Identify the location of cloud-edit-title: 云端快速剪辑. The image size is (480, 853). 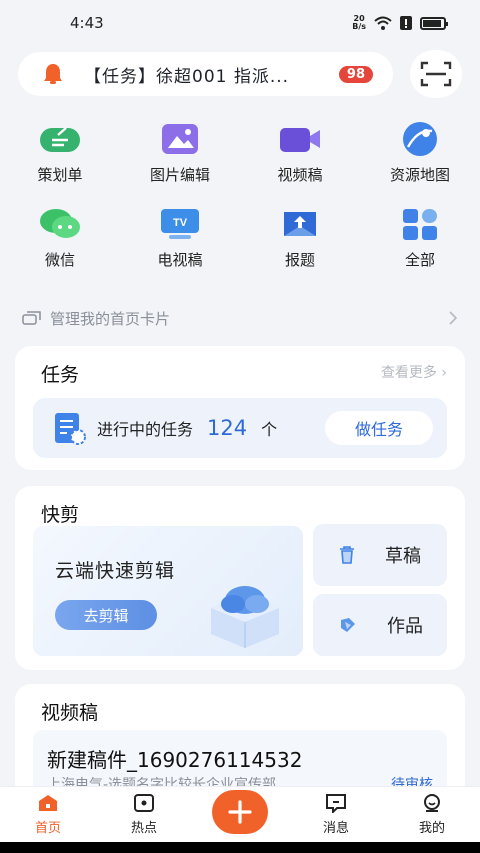
(115, 571).